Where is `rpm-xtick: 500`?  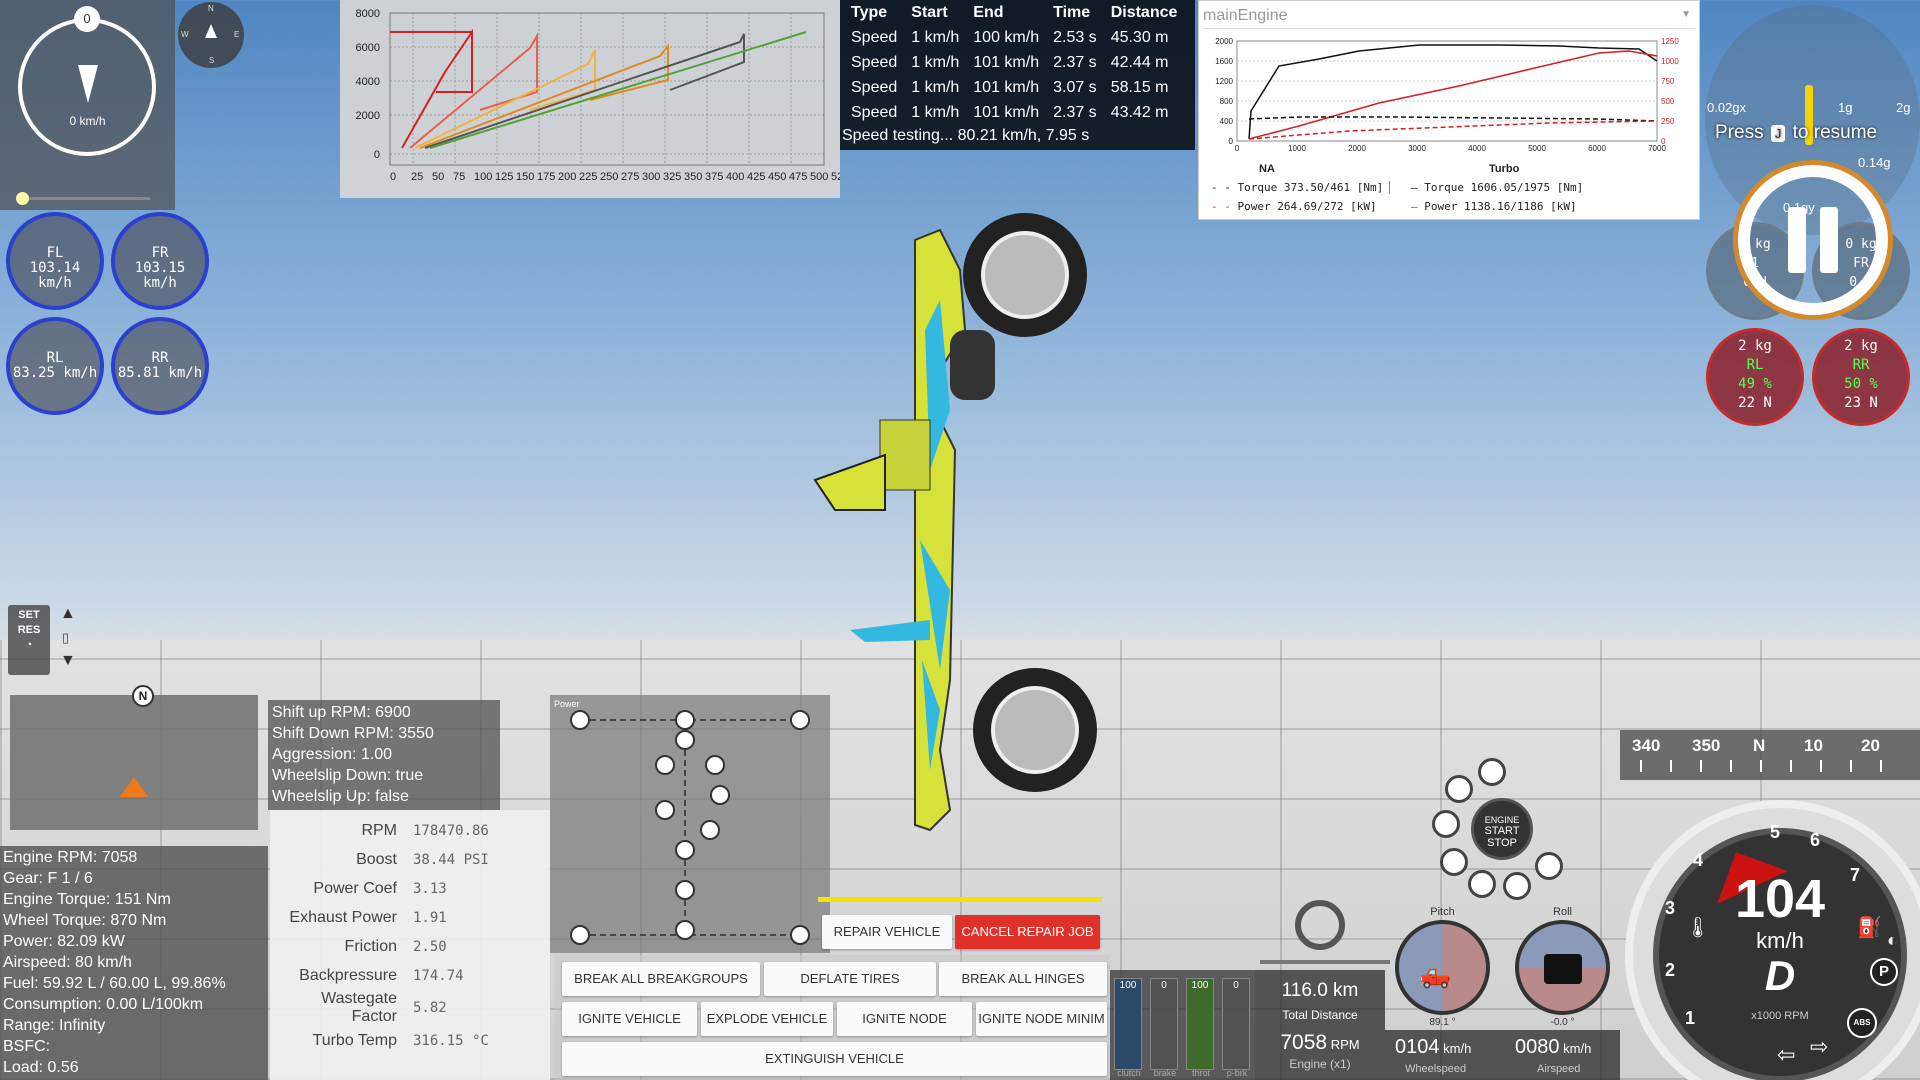
rpm-xtick: 500 is located at coordinates (819, 177).